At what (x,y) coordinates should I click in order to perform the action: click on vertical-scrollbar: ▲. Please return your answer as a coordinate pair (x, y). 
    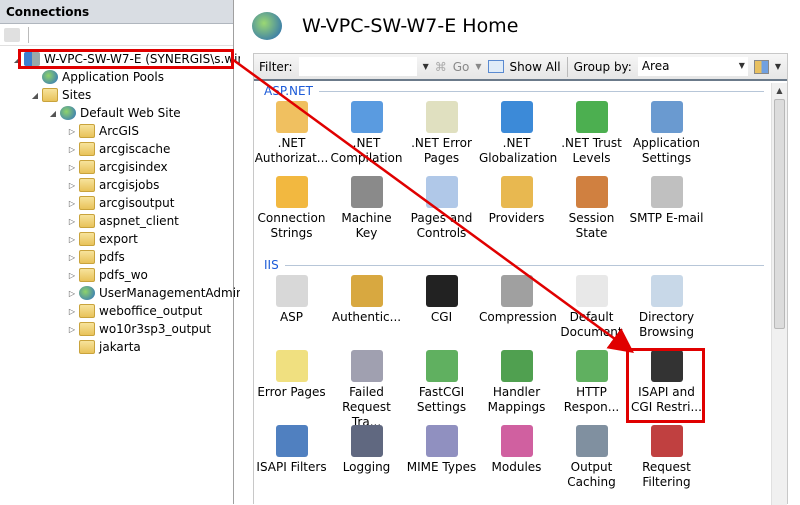
    Looking at the image, I should click on (779, 294).